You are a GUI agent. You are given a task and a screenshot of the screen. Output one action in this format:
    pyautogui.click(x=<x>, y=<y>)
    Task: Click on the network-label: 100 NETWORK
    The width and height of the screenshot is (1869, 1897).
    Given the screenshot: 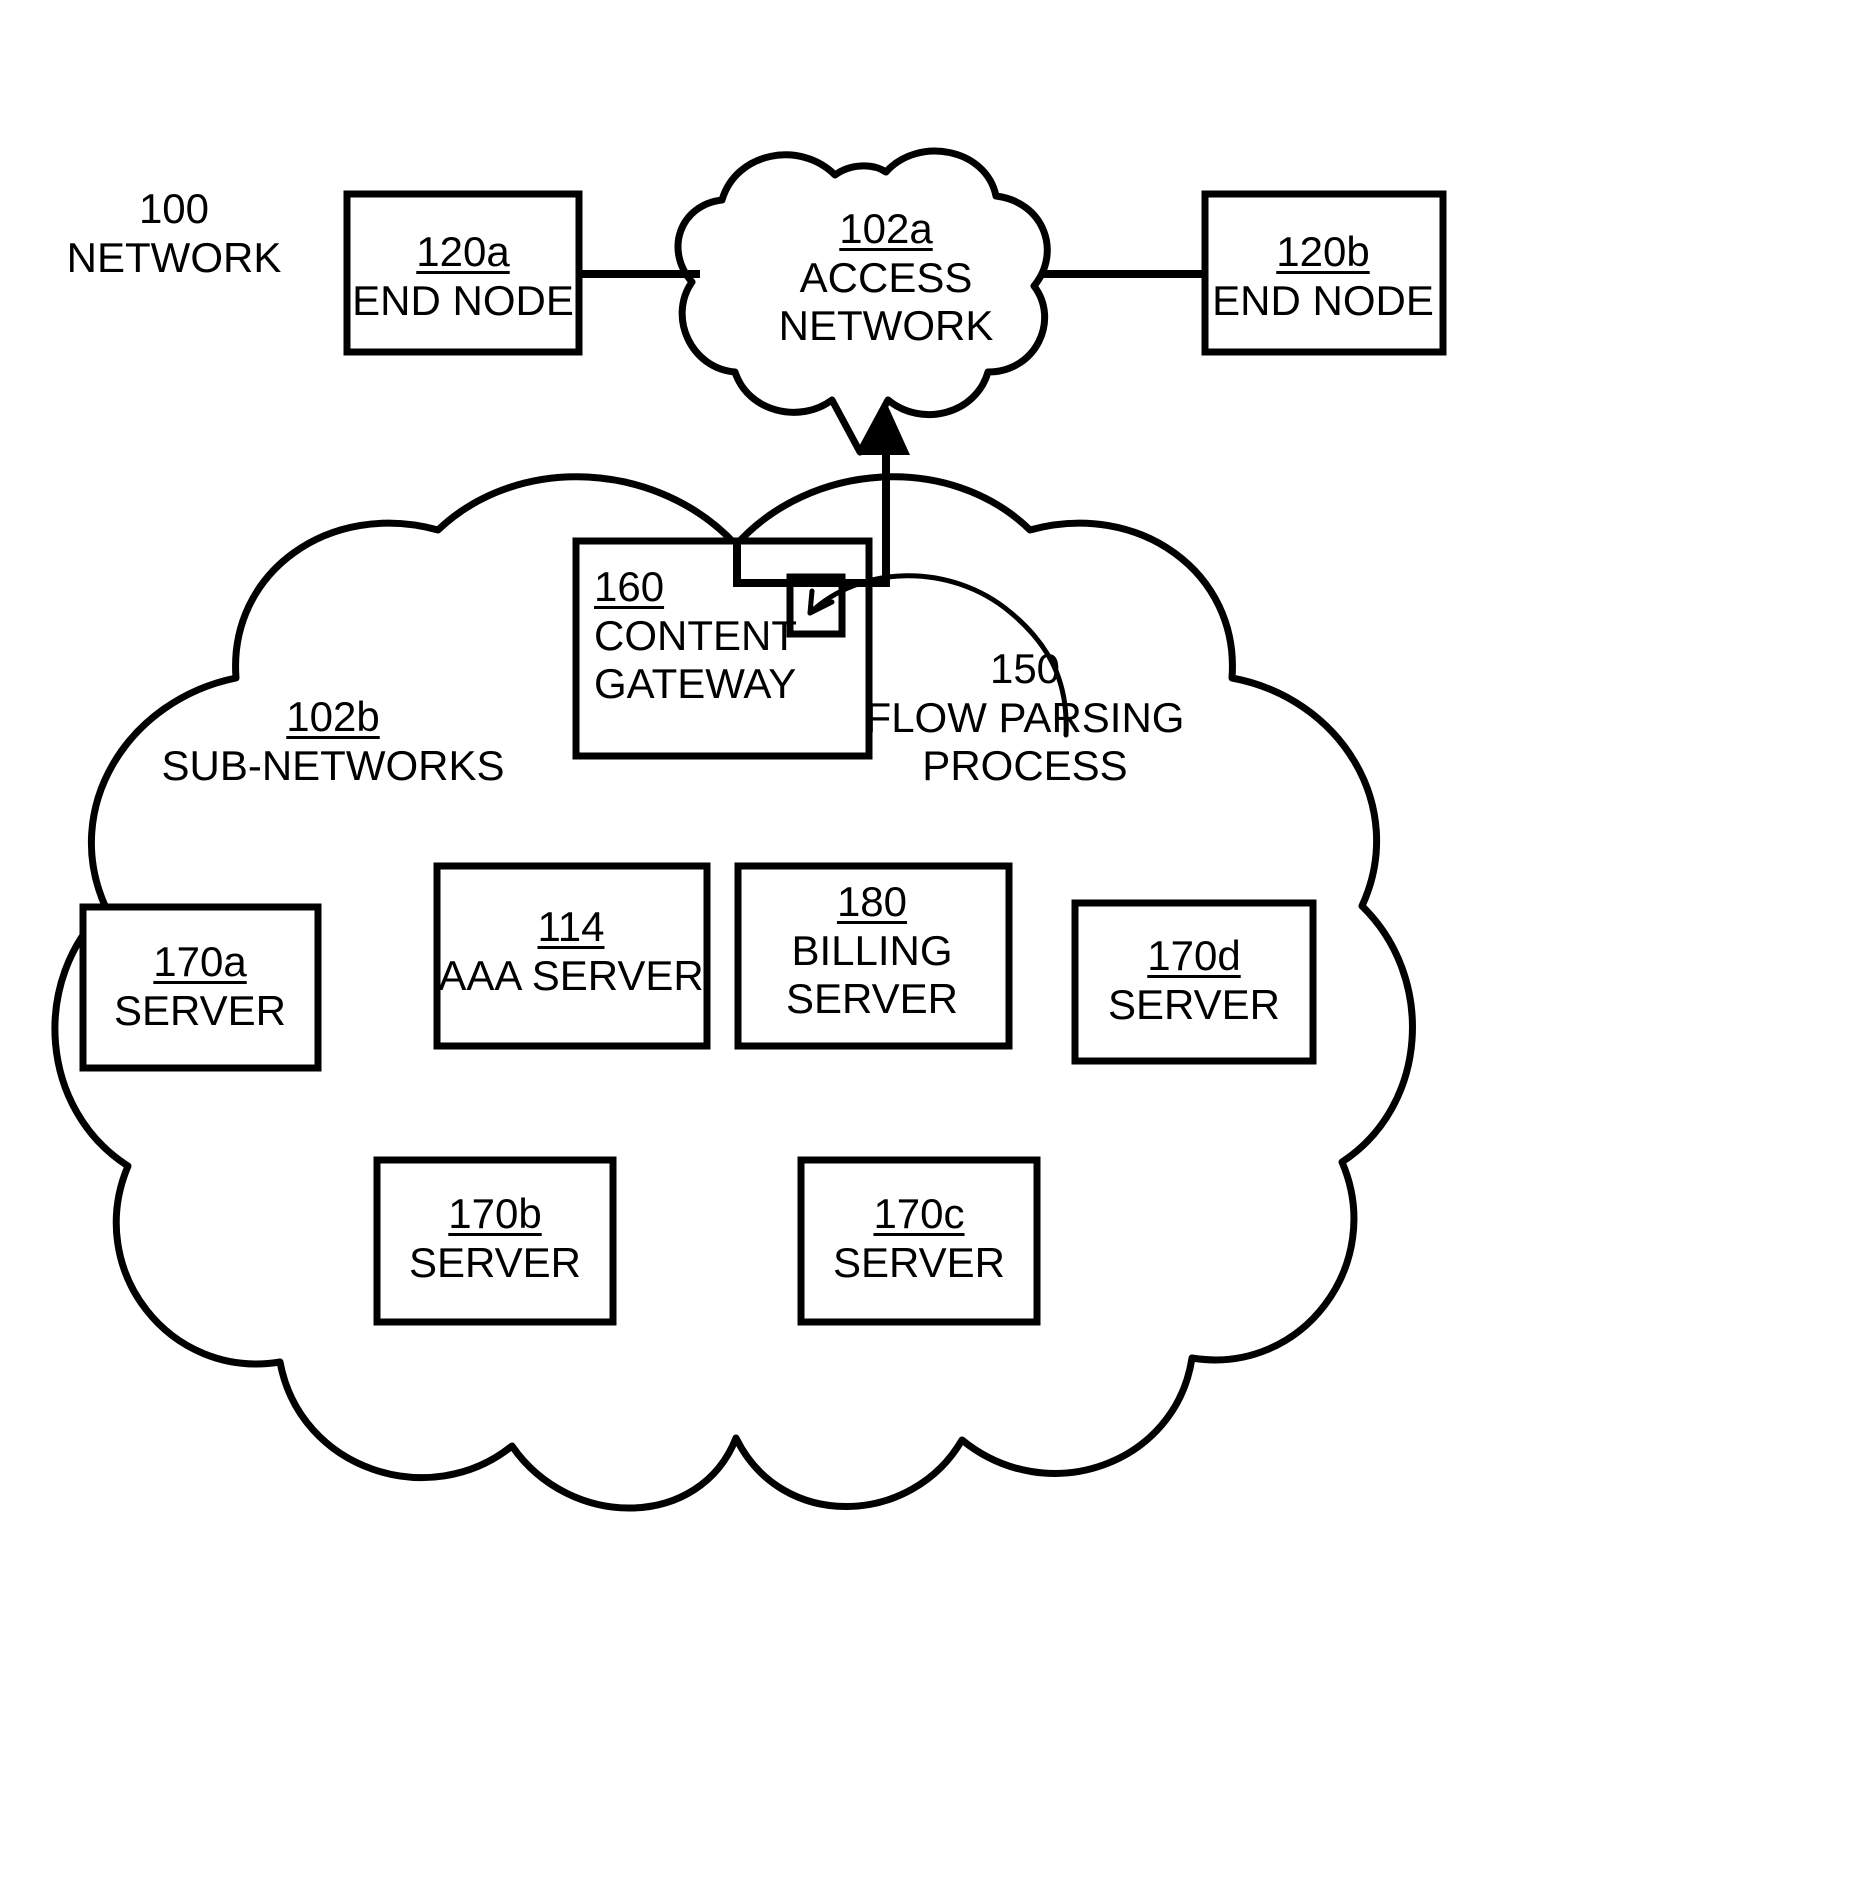 What is the action you would take?
    pyautogui.click(x=174, y=233)
    